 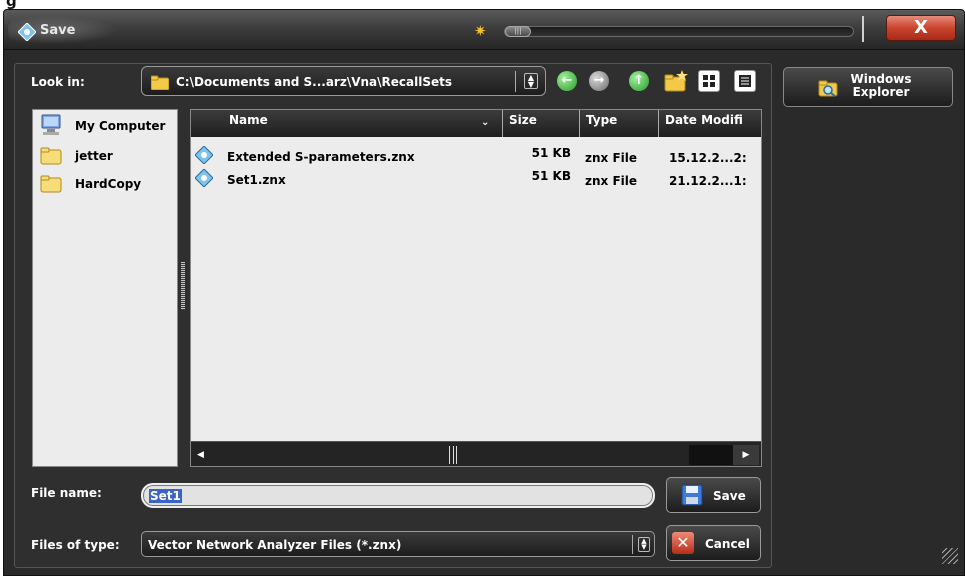 I want to click on windows-explorer-button: Windows Explorer, so click(x=868, y=87).